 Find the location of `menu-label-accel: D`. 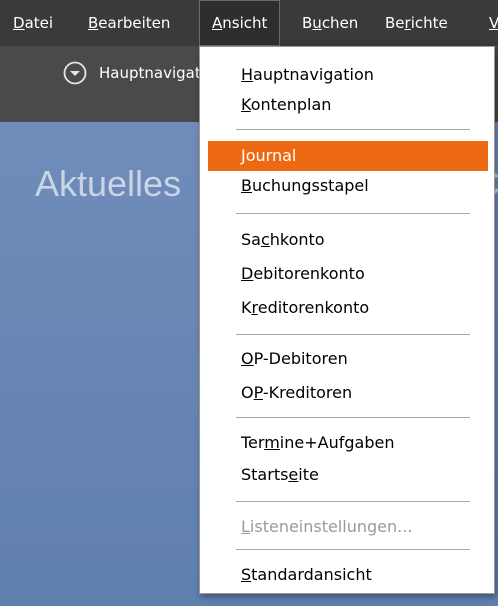

menu-label-accel: D is located at coordinates (19, 23).